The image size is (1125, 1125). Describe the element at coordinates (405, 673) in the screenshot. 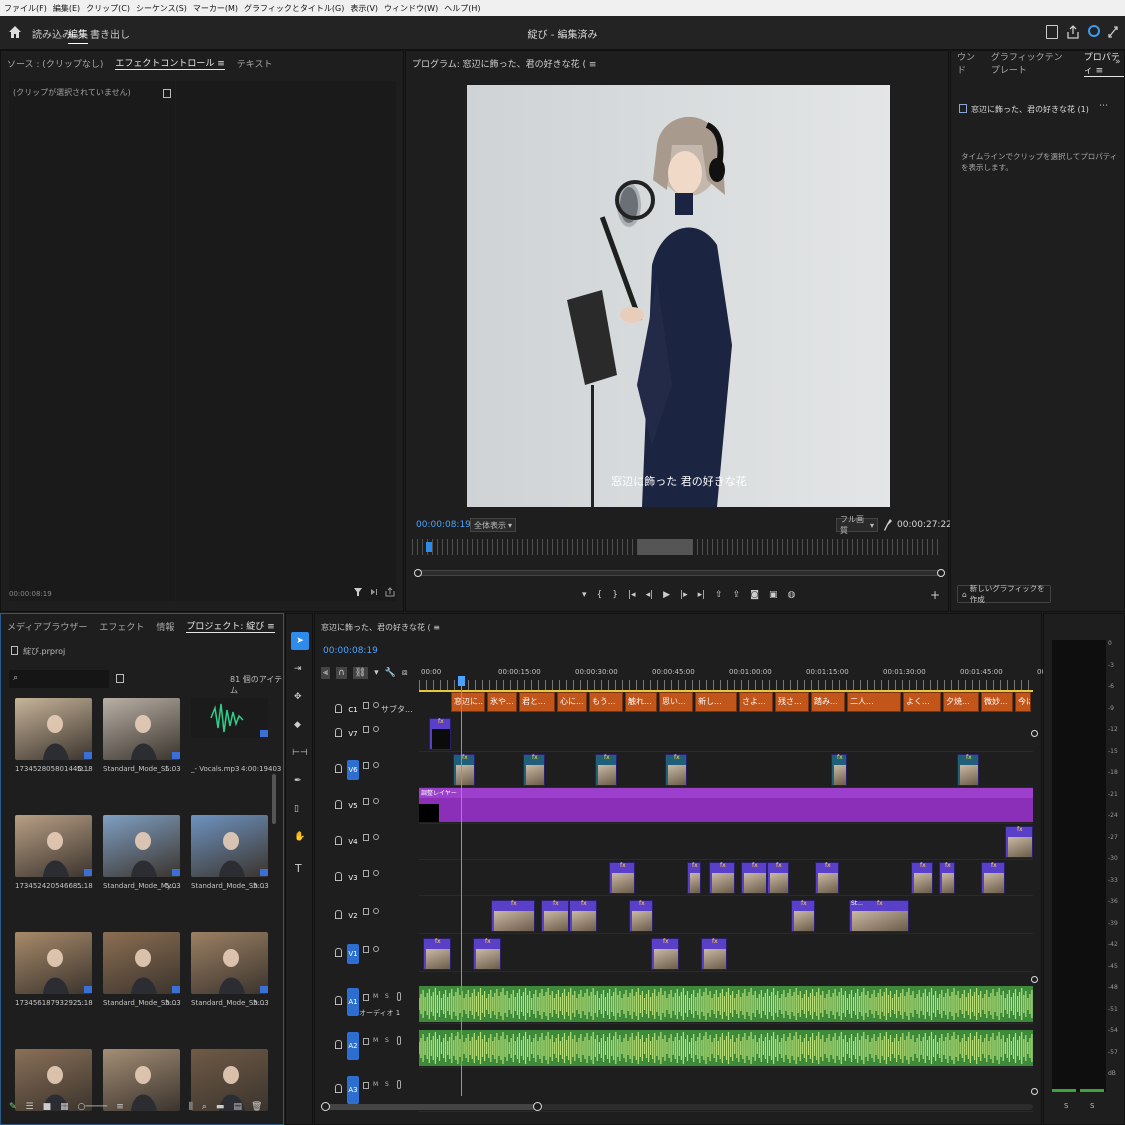

I see `captions-icon: ⧈` at that location.